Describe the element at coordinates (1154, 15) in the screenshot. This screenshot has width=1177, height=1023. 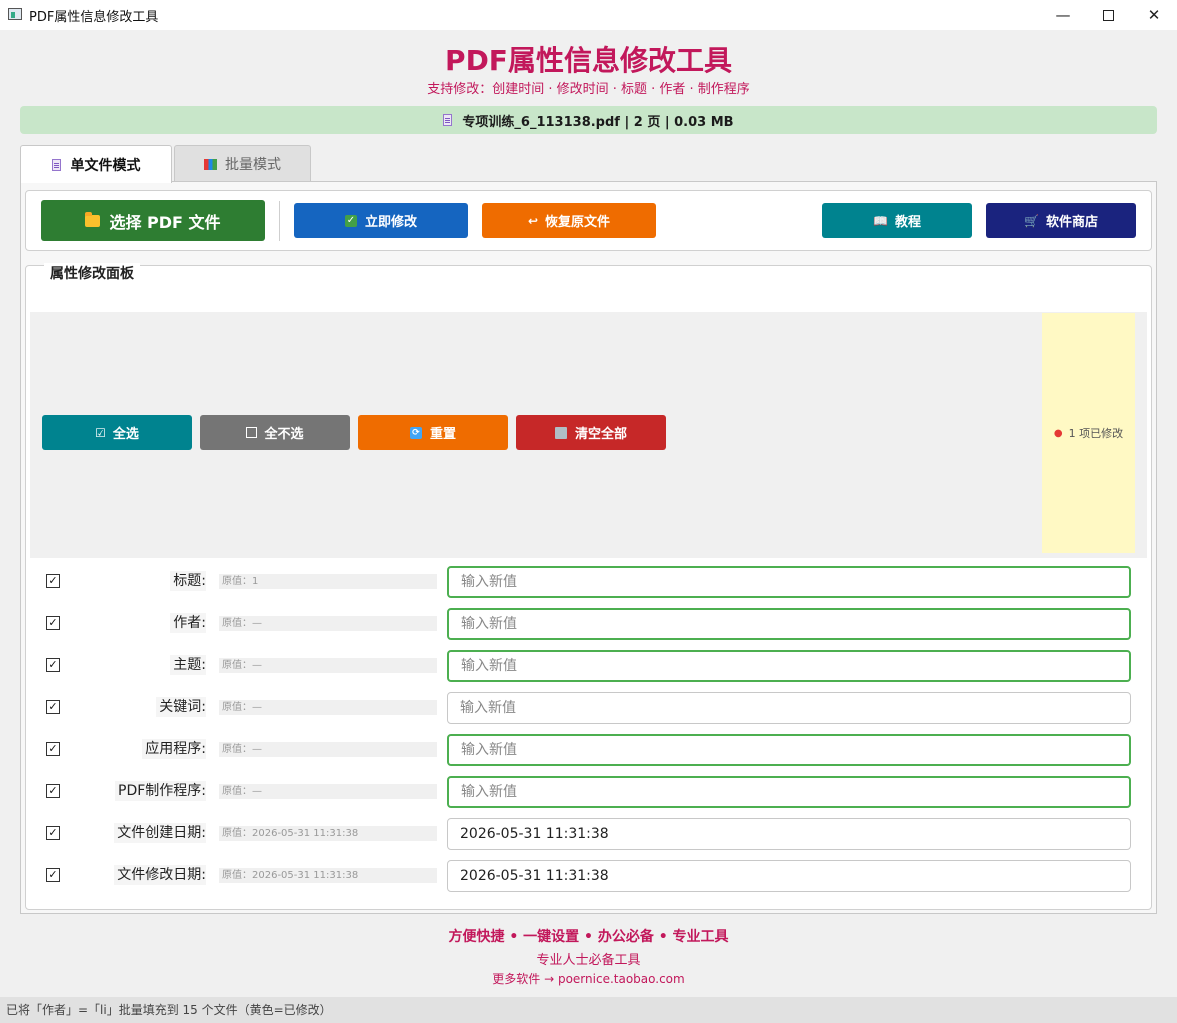
I see `close-button: ✕` at that location.